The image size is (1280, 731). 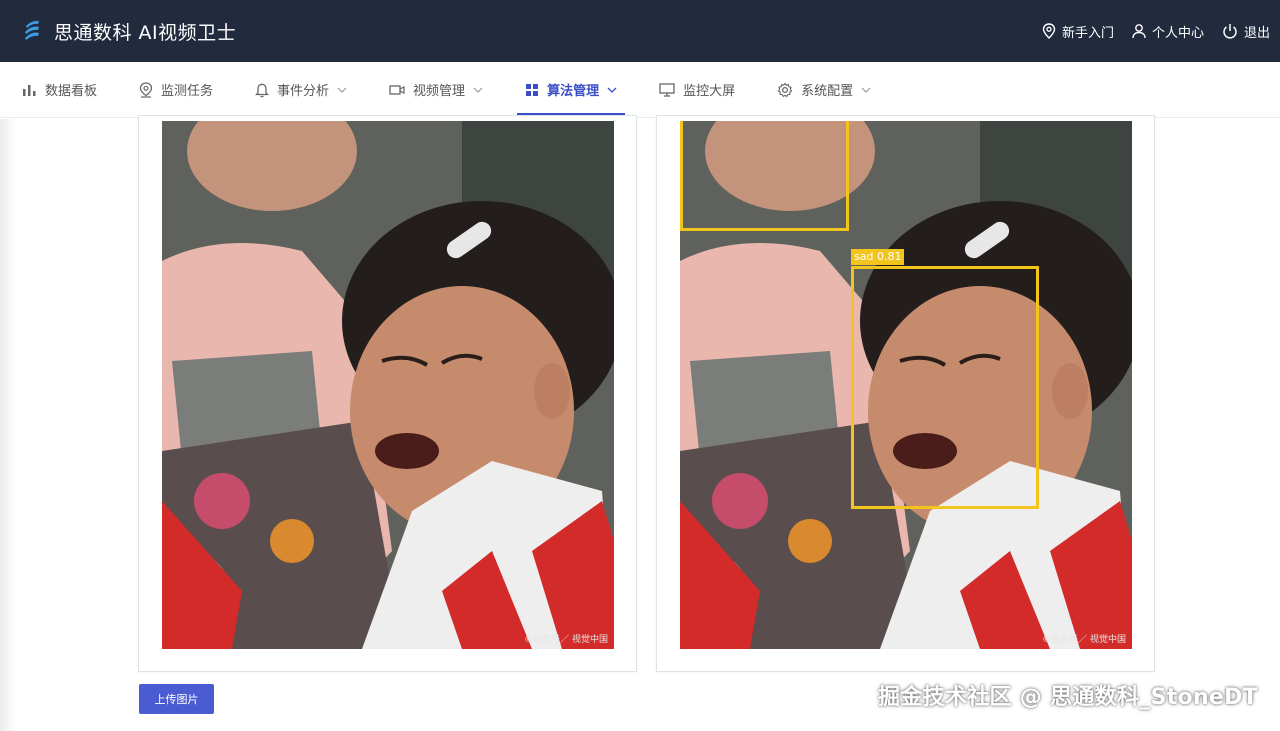 I want to click on nav-label: 监测任务, so click(x=187, y=91).